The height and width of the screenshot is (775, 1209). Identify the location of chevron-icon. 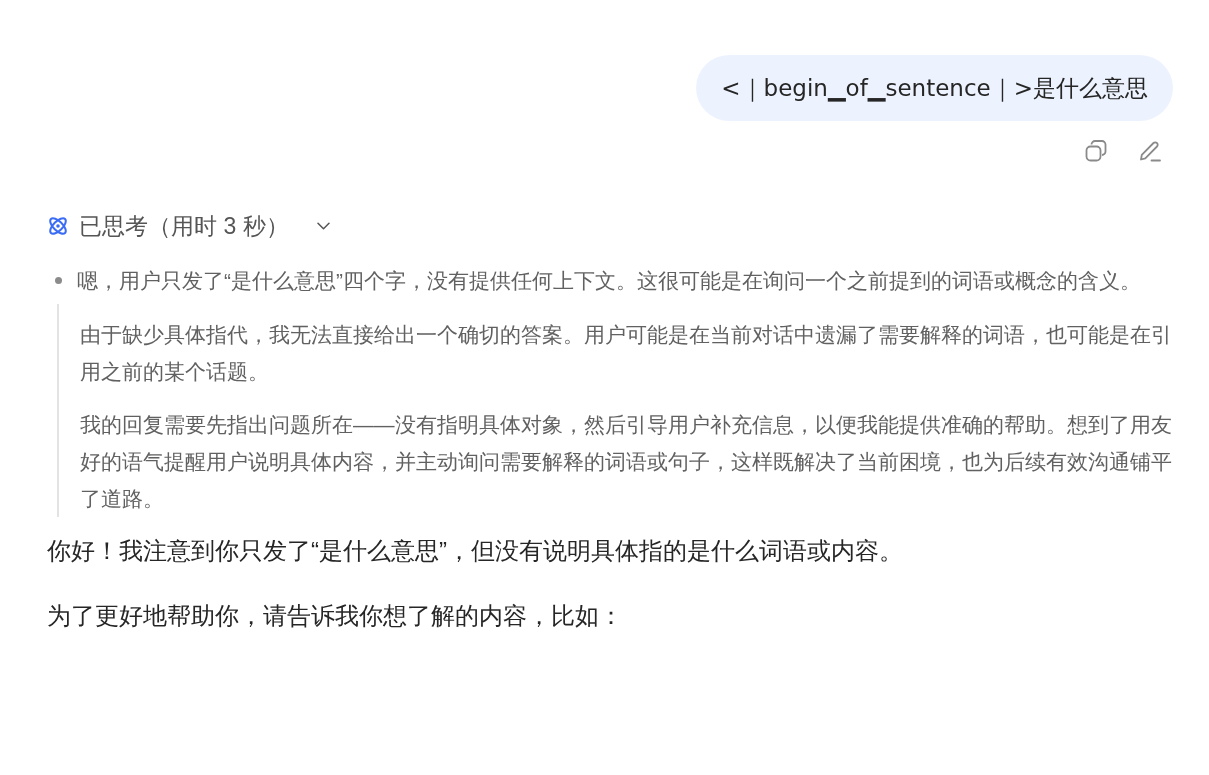
(323, 226).